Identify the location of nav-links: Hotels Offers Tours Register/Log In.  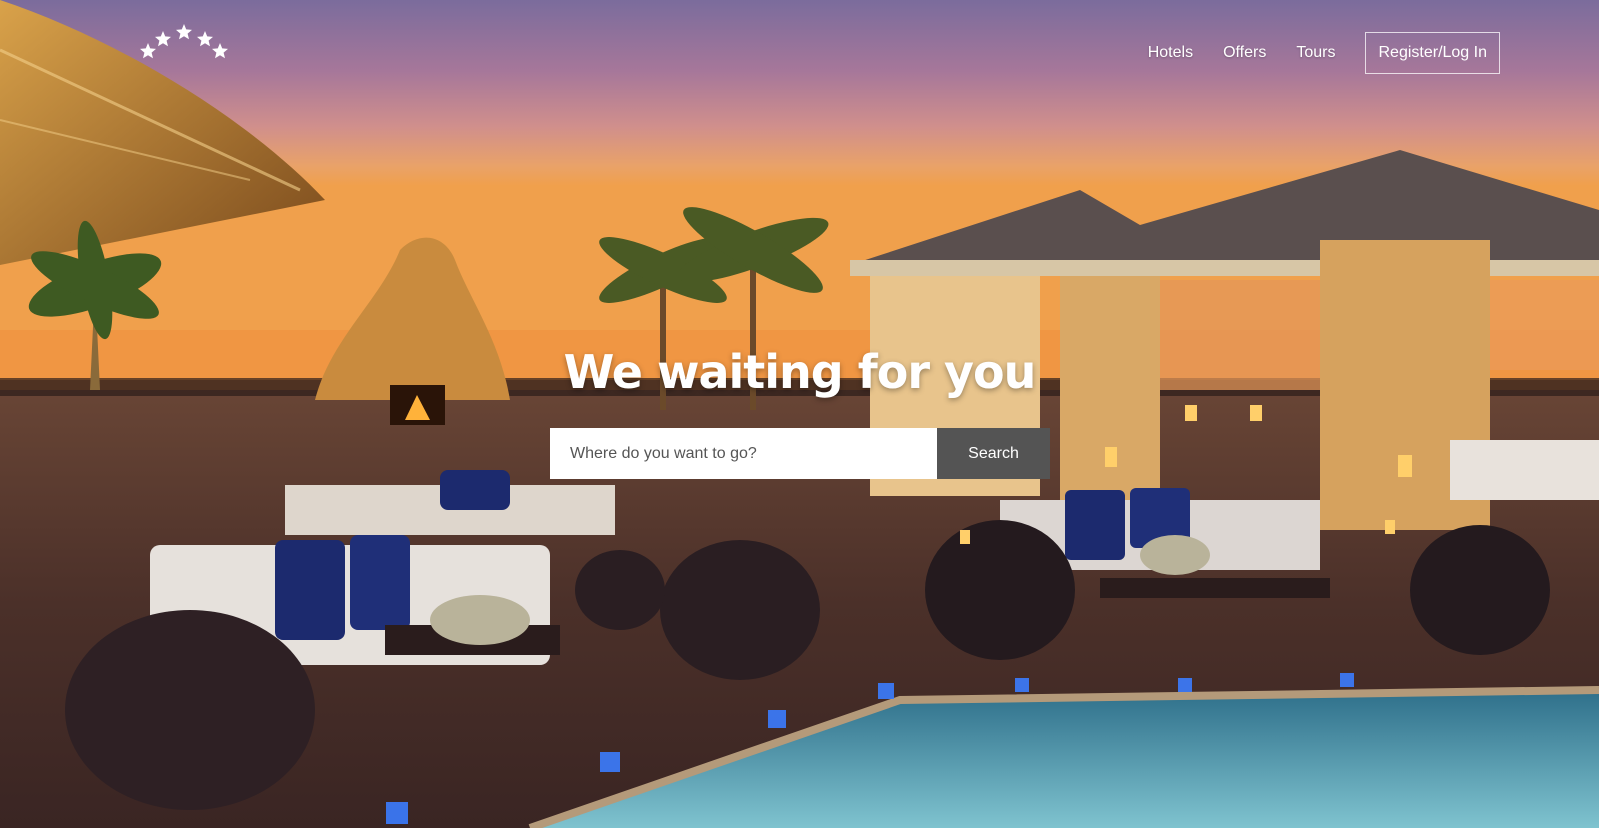
(1373, 53).